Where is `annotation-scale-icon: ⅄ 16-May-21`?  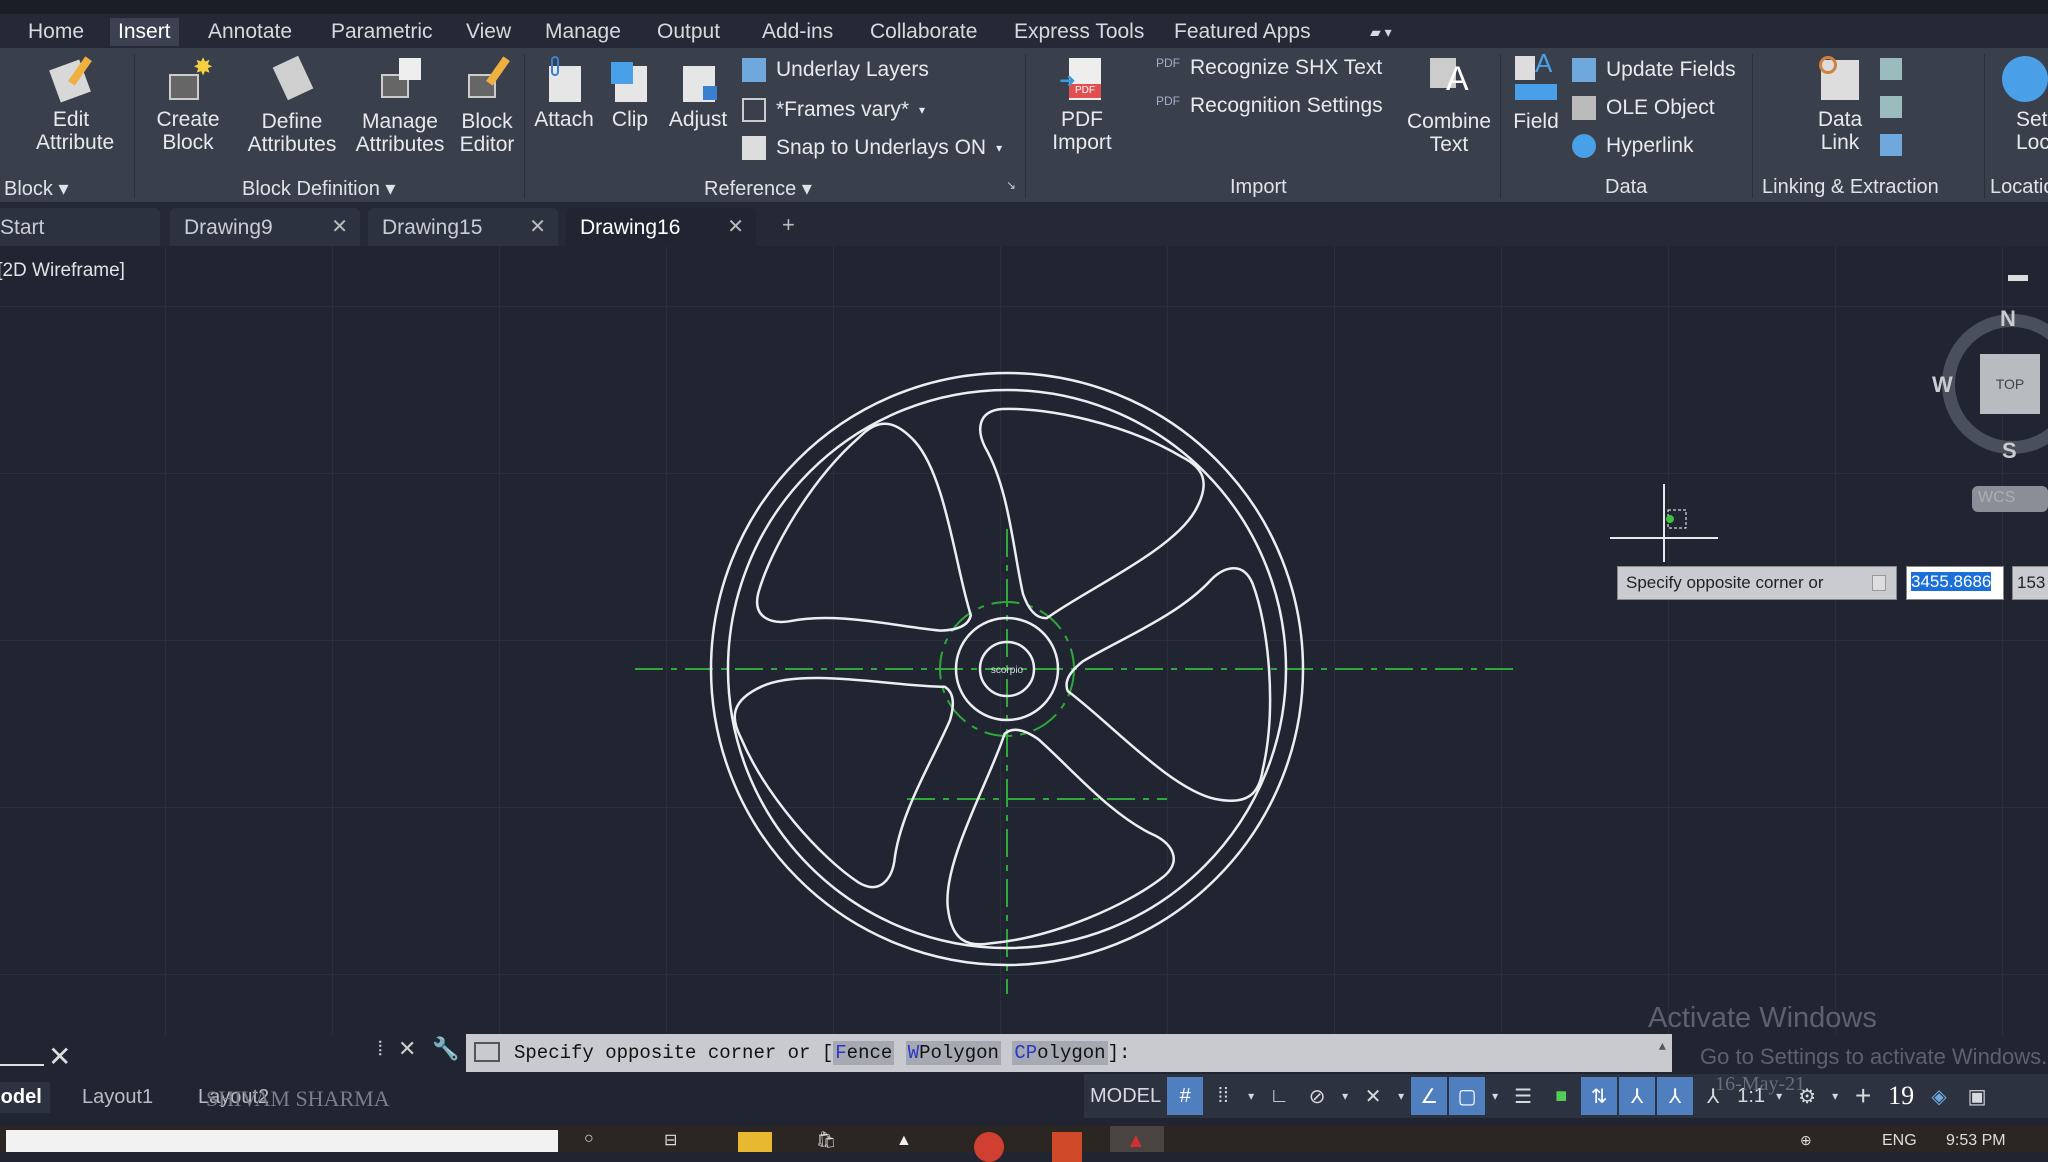
annotation-scale-icon: ⅄ 16-May-21 is located at coordinates (1750, 1094).